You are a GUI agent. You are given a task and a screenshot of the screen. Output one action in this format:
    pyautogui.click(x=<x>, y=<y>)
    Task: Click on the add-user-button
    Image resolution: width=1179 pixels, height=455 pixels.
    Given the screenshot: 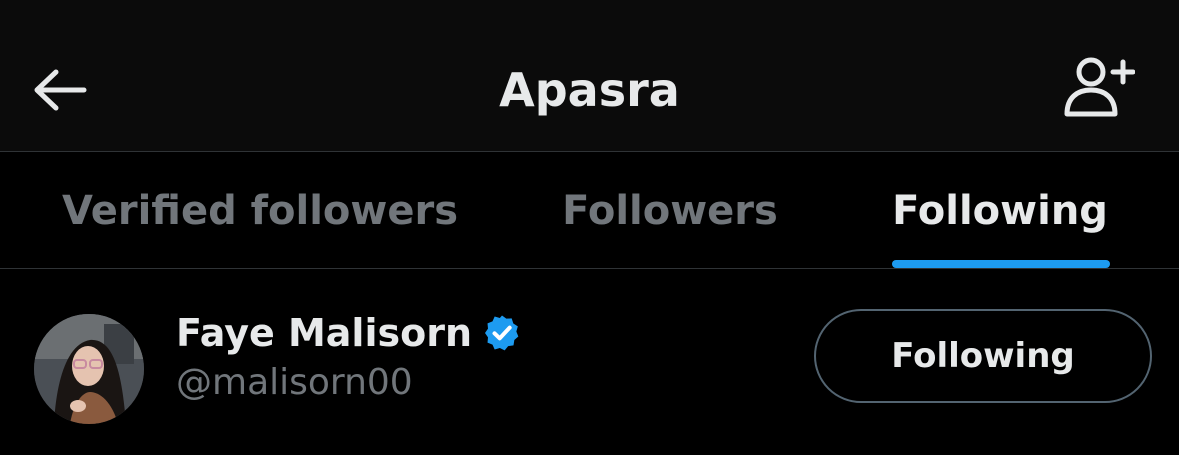 What is the action you would take?
    pyautogui.click(x=1098, y=88)
    